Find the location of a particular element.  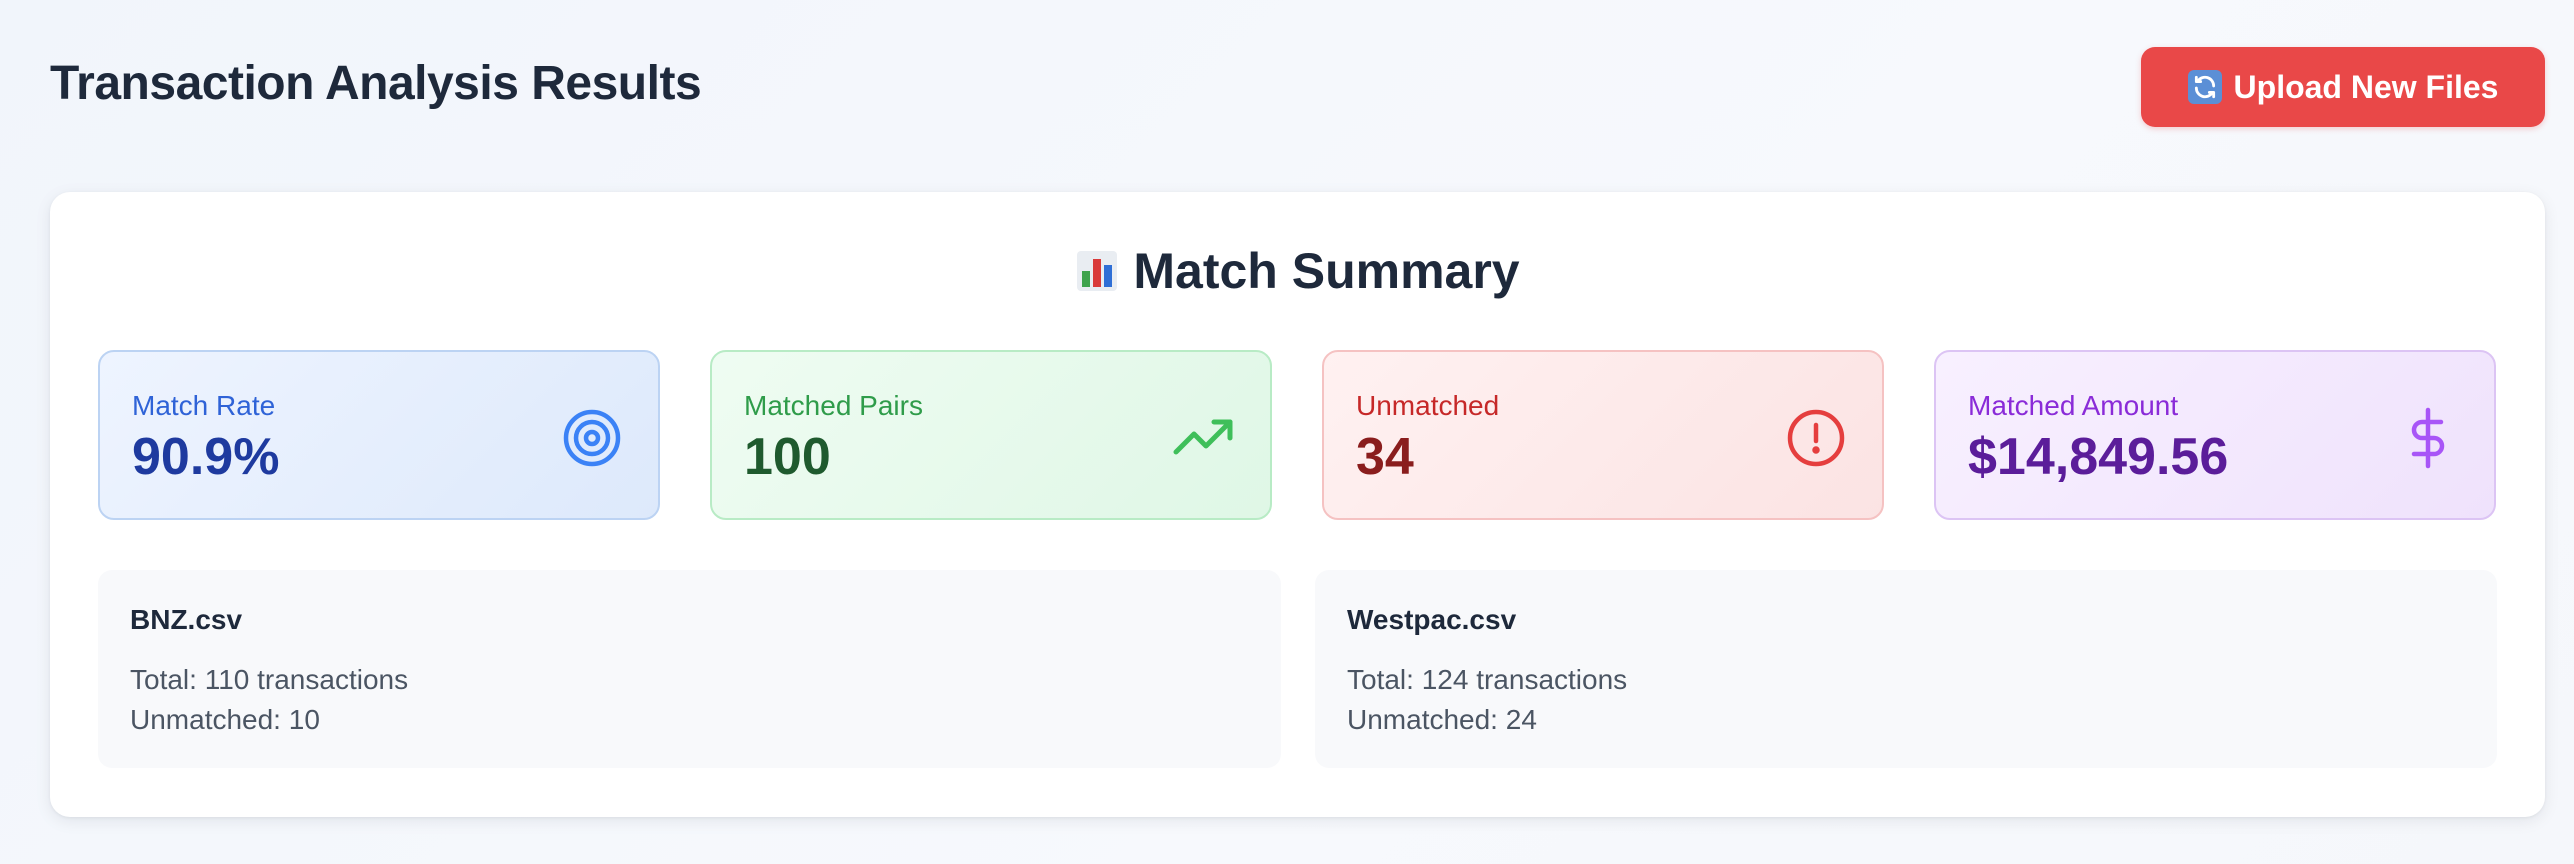

stat-card-match-rate: Match Rate 90.9% is located at coordinates (379, 435).